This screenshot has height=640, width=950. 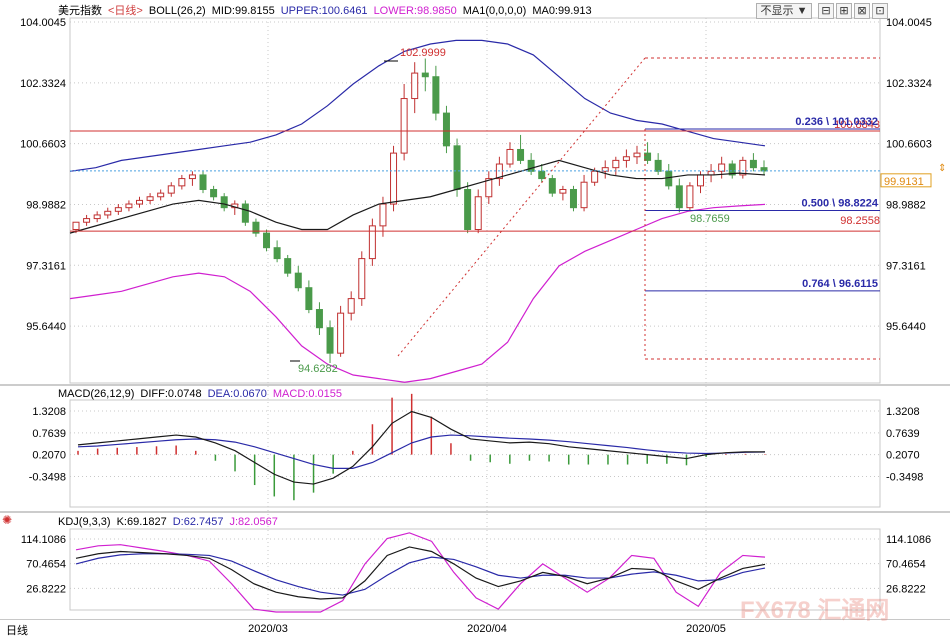 I want to click on window-button-1: ⊟, so click(x=826, y=11).